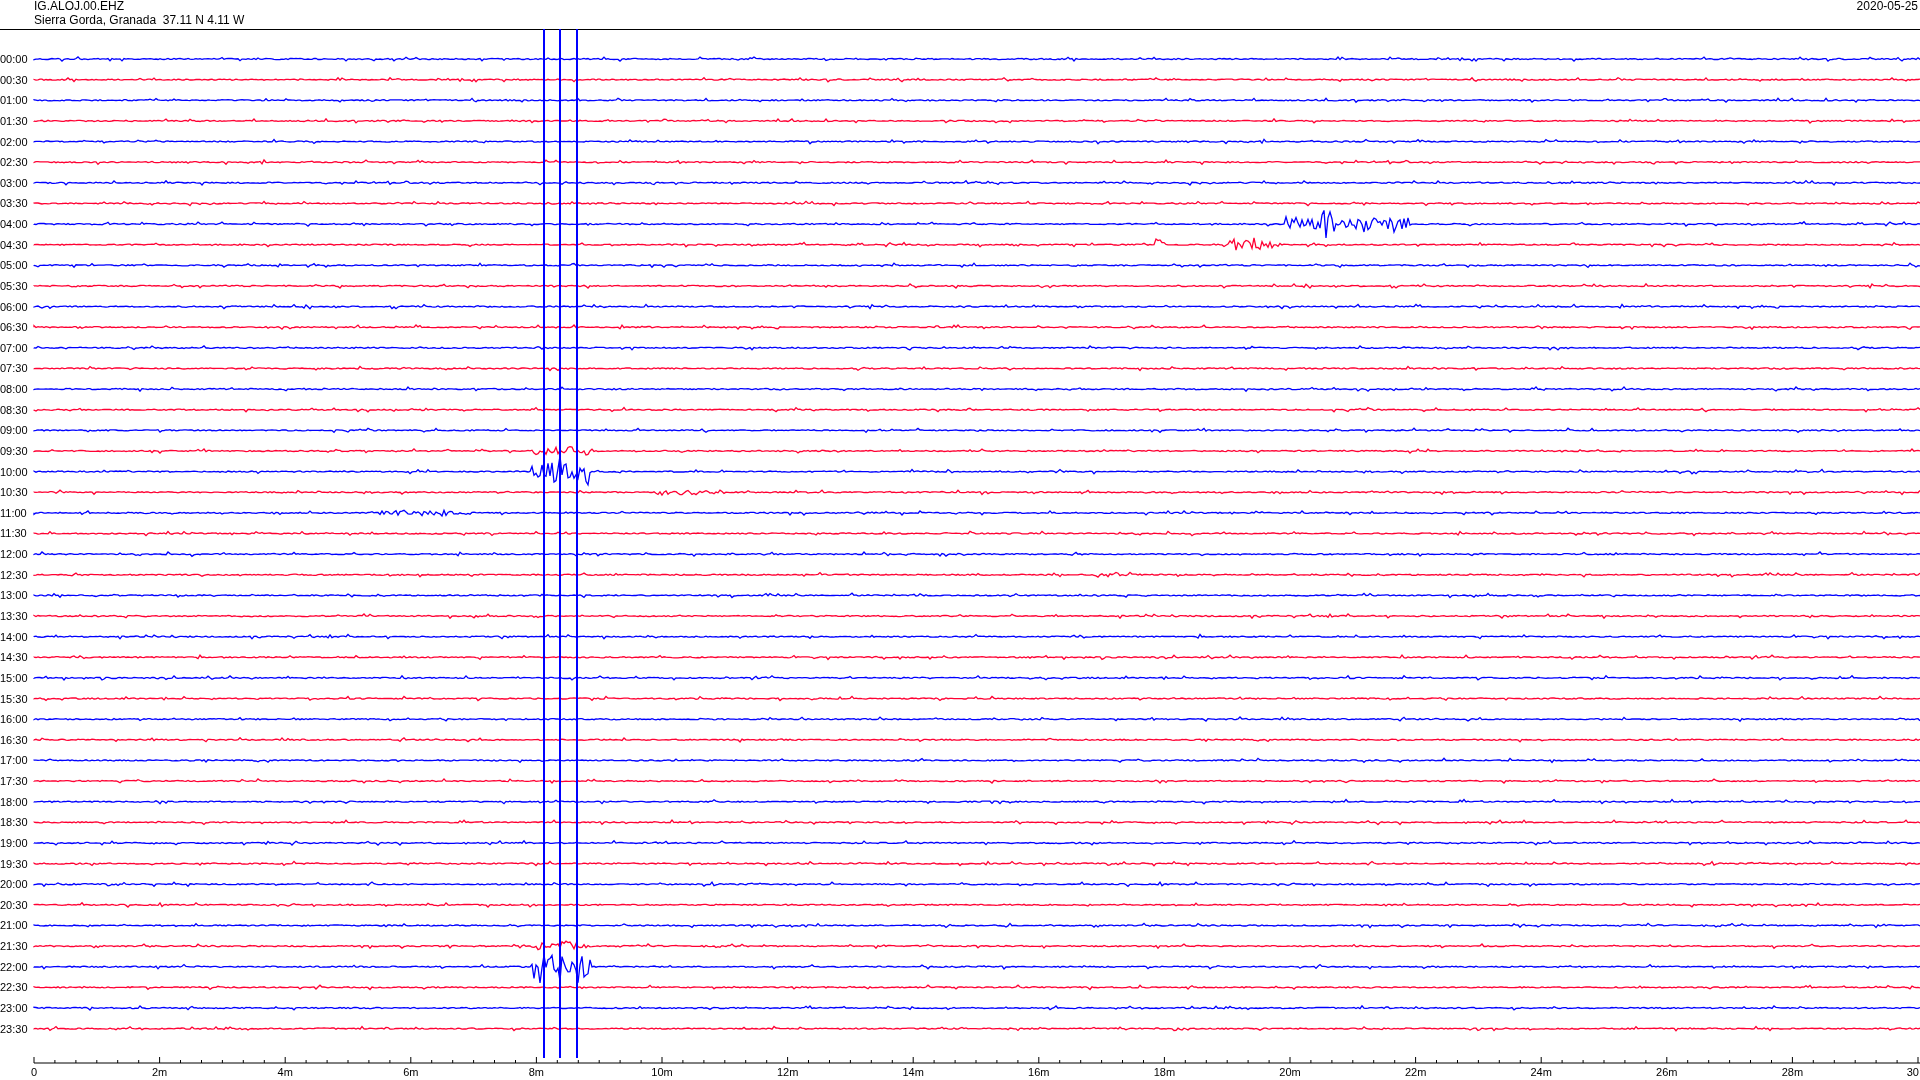 The image size is (1920, 1080). I want to click on axis-tick-label: 20m, so click(1290, 1072).